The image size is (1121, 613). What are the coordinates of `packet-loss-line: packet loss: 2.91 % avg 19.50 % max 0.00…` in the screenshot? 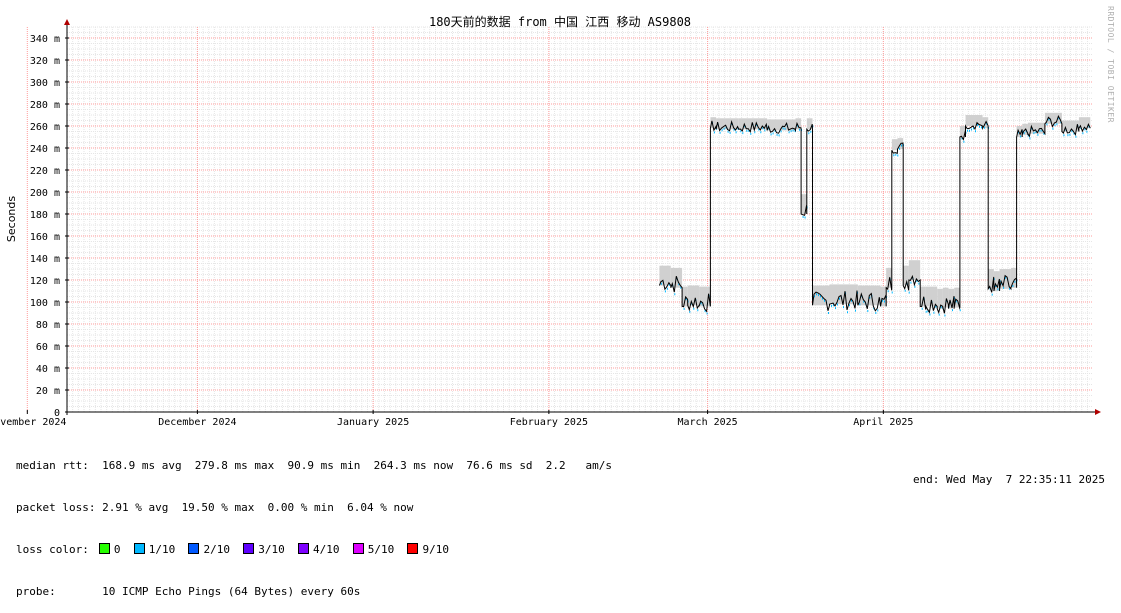 It's located at (215, 507).